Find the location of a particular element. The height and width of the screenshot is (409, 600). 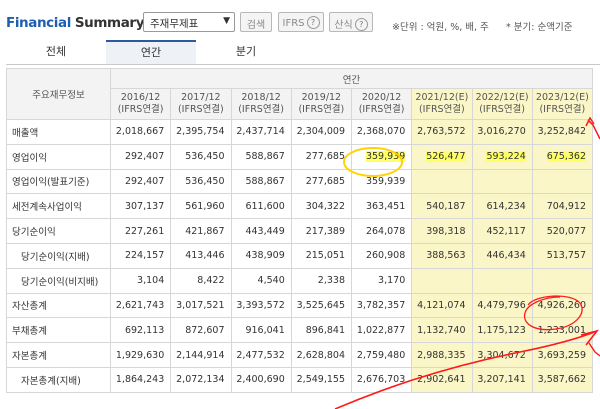

table-cell: 2,477,532 is located at coordinates (261, 355).